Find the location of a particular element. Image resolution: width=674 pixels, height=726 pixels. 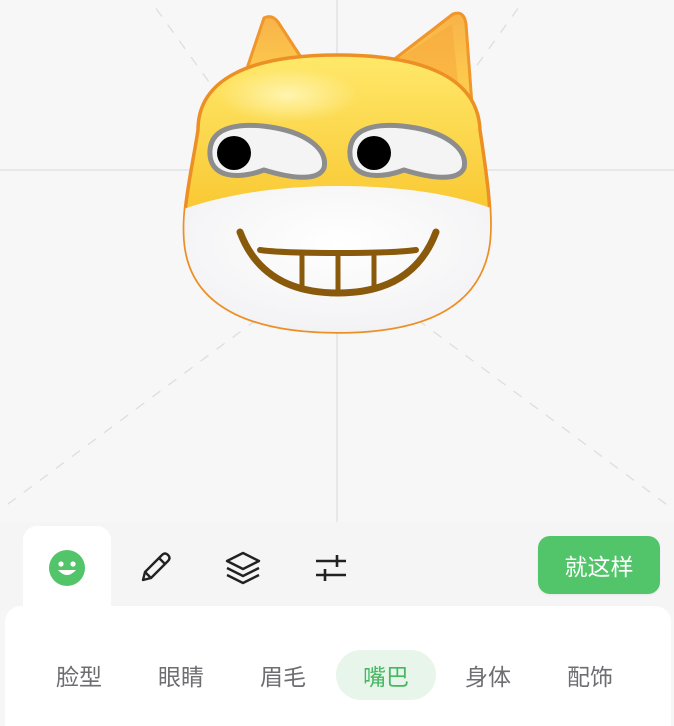

done-button: 就这样 is located at coordinates (599, 565).